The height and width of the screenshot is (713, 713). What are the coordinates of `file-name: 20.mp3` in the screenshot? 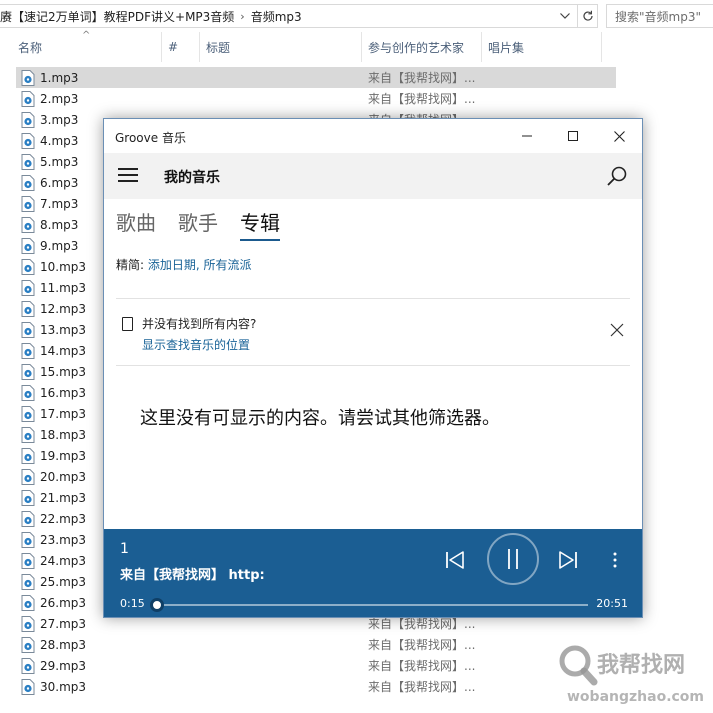 It's located at (63, 476).